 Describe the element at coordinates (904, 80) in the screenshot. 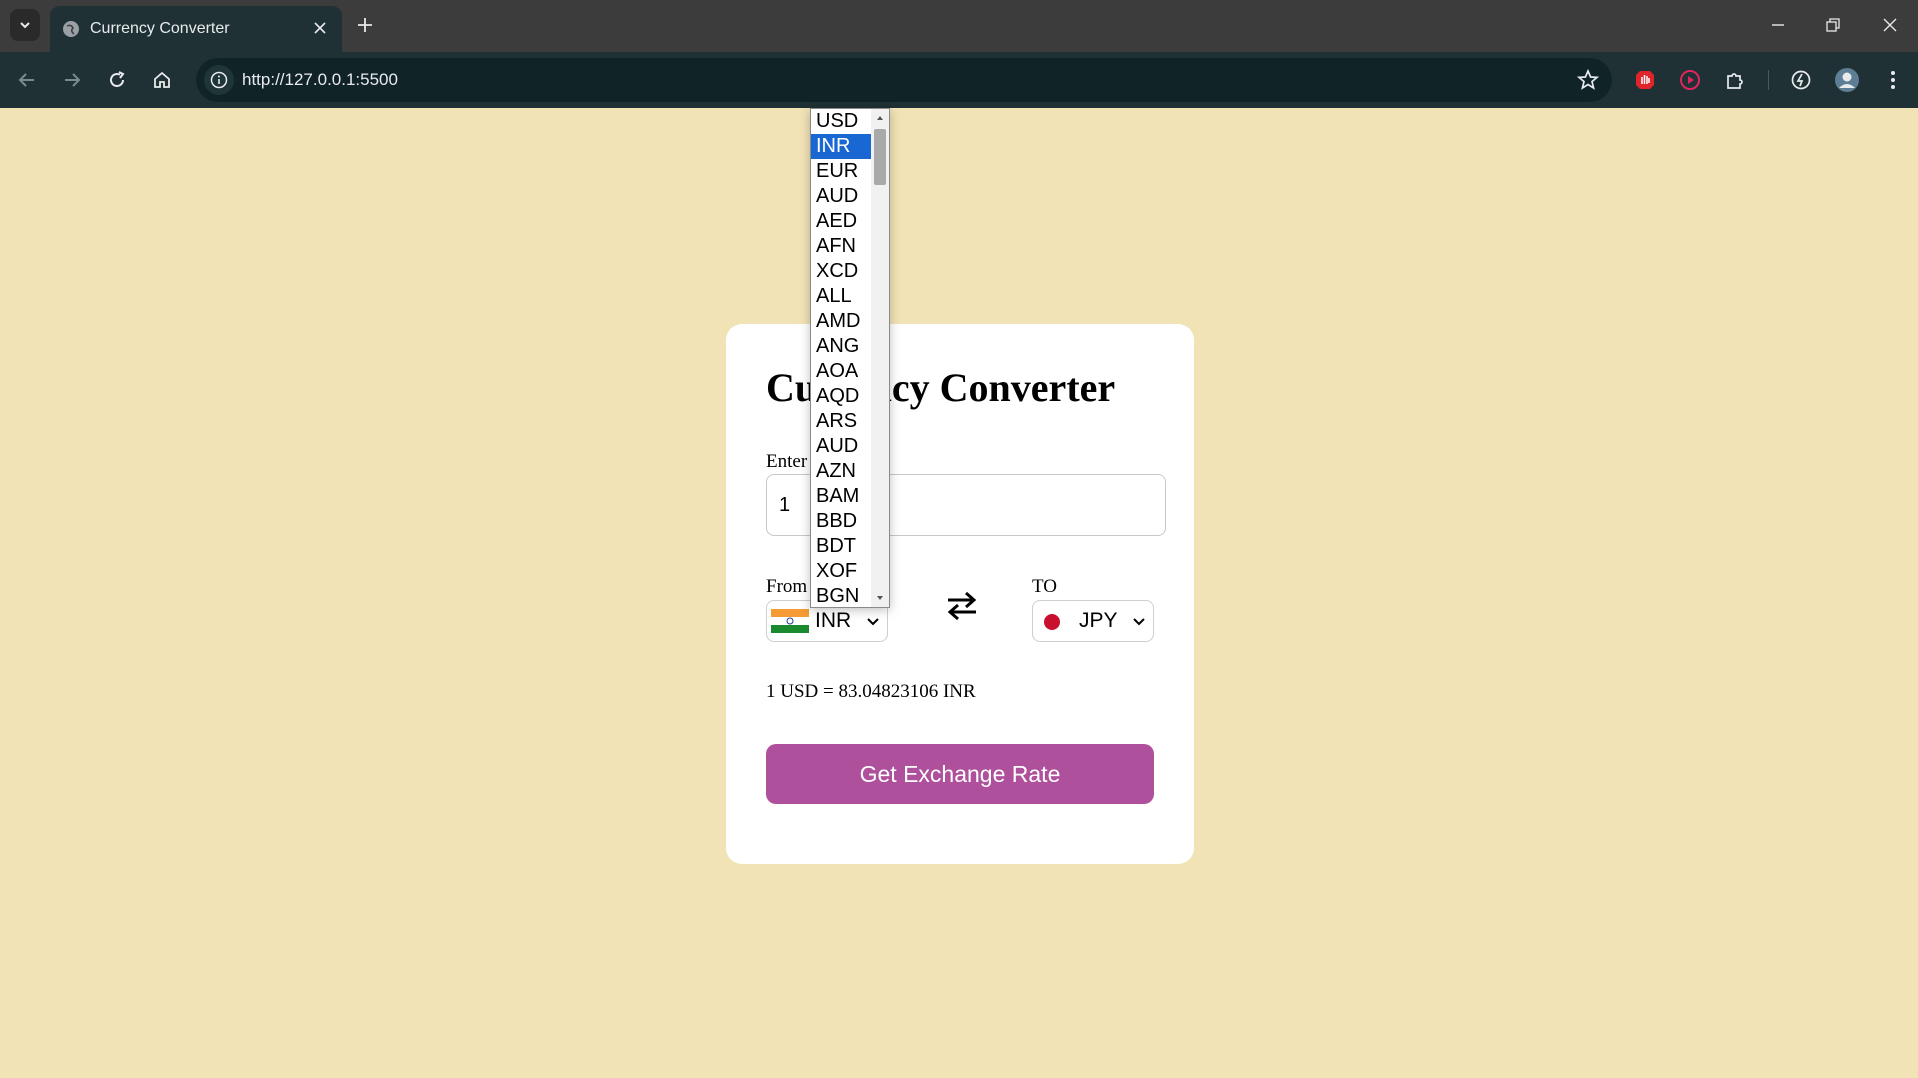

I see `address-bar: http://127.0.0.1:5500` at that location.